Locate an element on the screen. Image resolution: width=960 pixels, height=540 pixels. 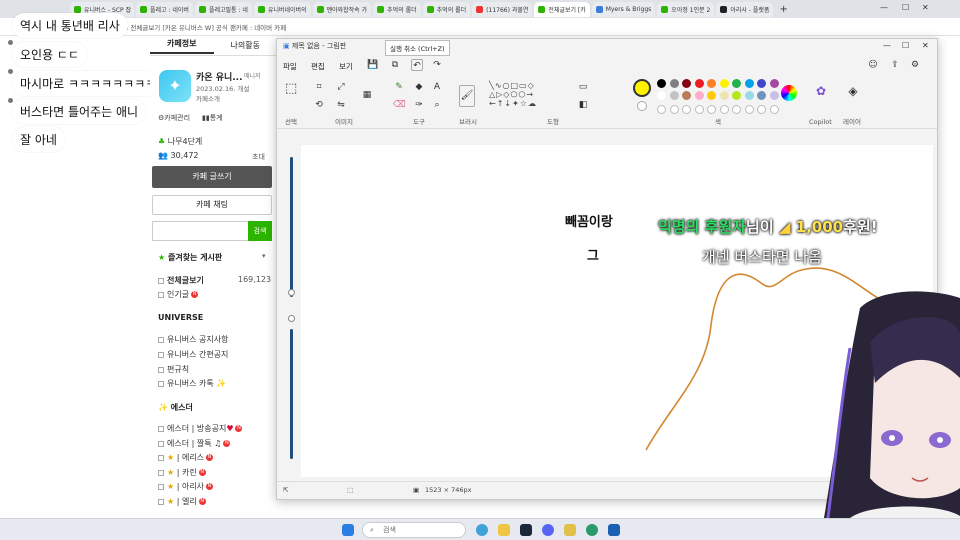
color-palette is located at coordinates (722, 98).